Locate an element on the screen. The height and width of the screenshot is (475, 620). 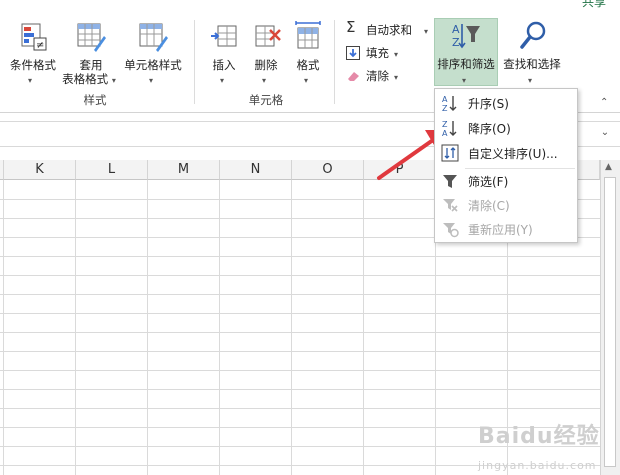
cell-styles-label: 单元格样式 is located at coordinates (153, 65).